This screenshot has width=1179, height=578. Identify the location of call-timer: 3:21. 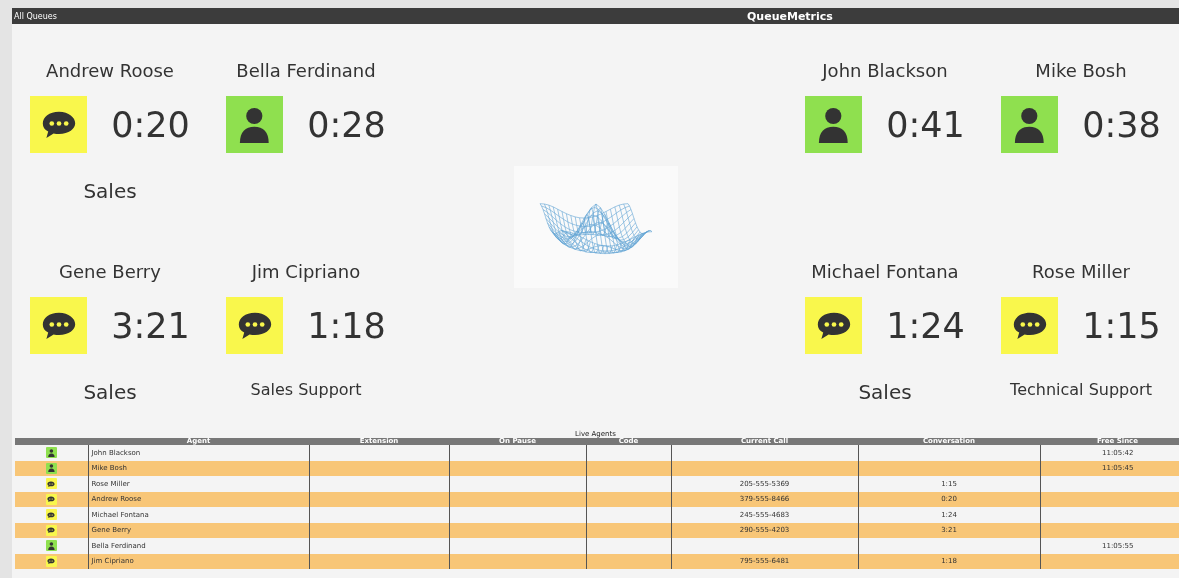
(150, 325).